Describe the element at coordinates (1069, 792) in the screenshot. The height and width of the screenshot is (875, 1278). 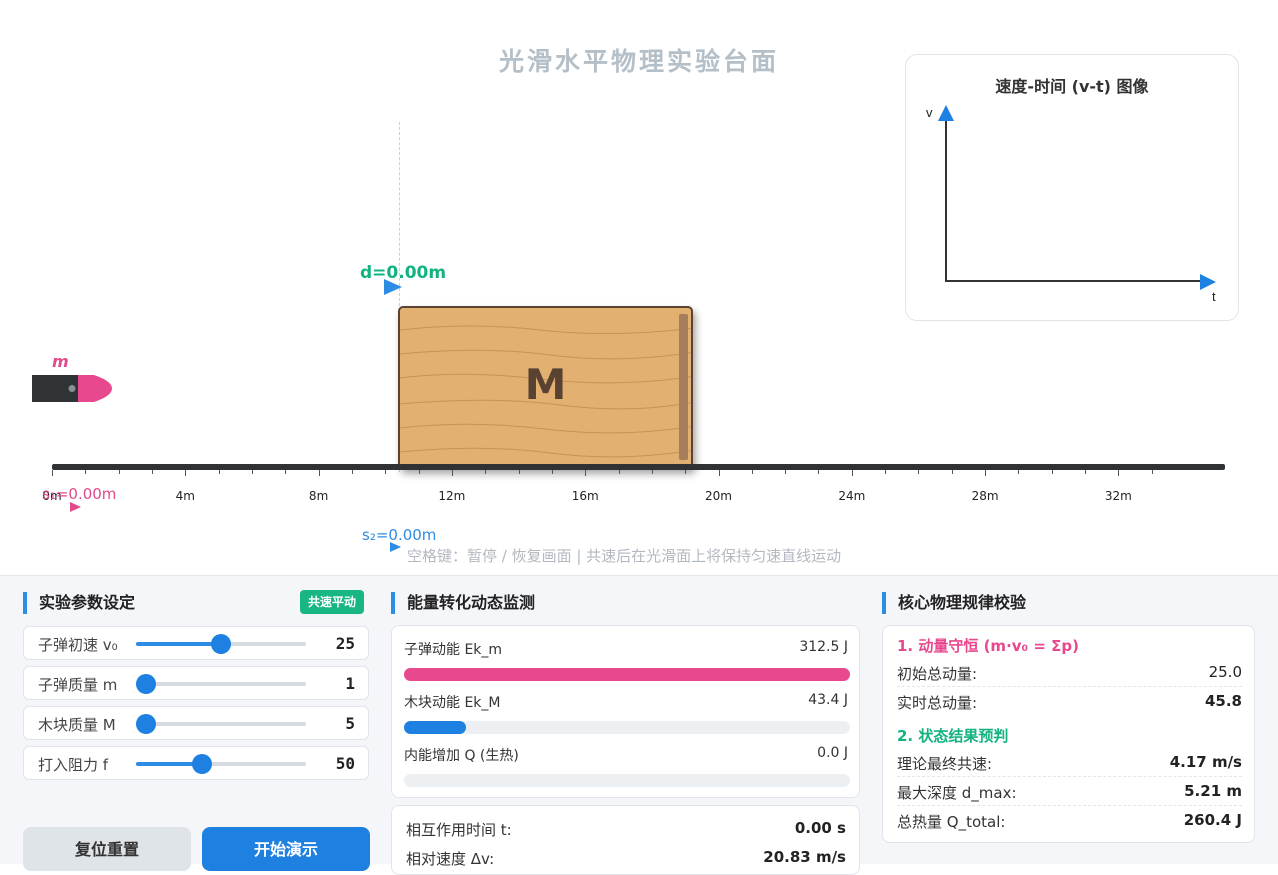
I see `law-row: 最大深度 d_max: 5.21 m` at that location.